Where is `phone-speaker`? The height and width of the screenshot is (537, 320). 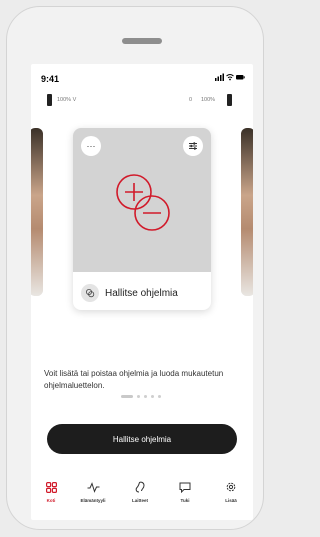 phone-speaker is located at coordinates (142, 41).